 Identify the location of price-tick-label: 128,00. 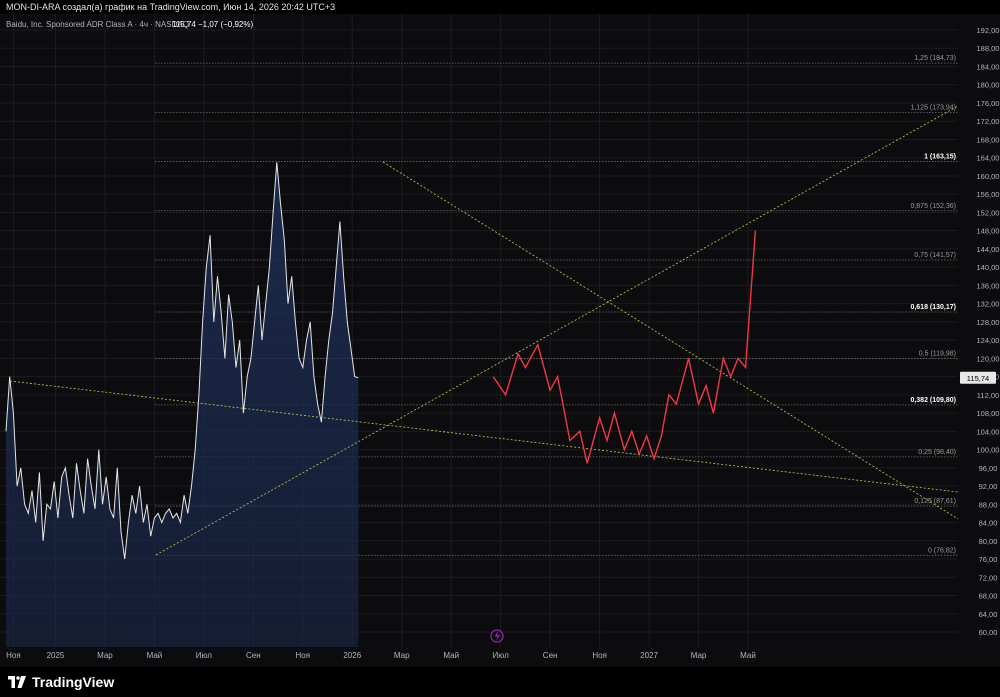
(988, 322).